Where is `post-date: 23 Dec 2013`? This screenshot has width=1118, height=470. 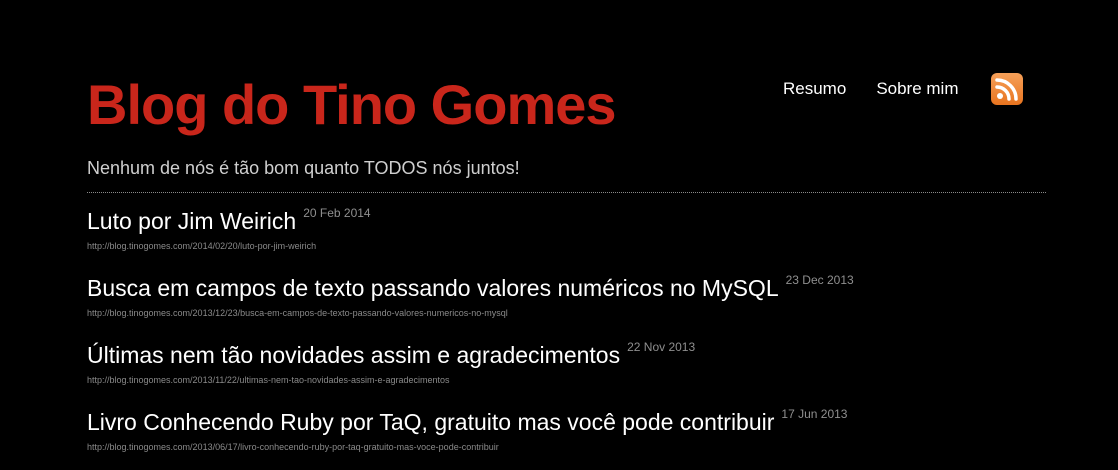 post-date: 23 Dec 2013 is located at coordinates (819, 280).